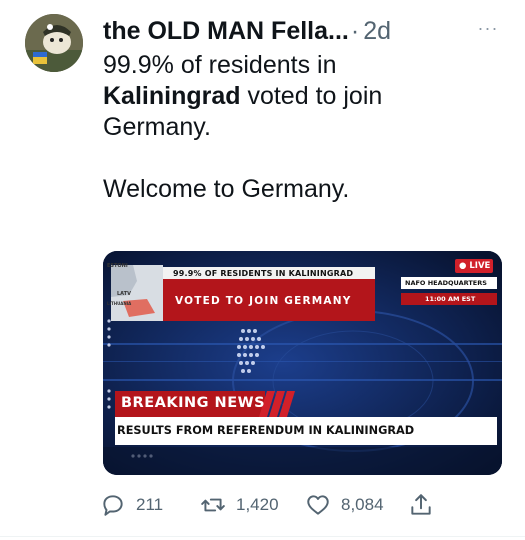 The image size is (525, 540). I want to click on tweet-text-line: Germany., so click(157, 127).